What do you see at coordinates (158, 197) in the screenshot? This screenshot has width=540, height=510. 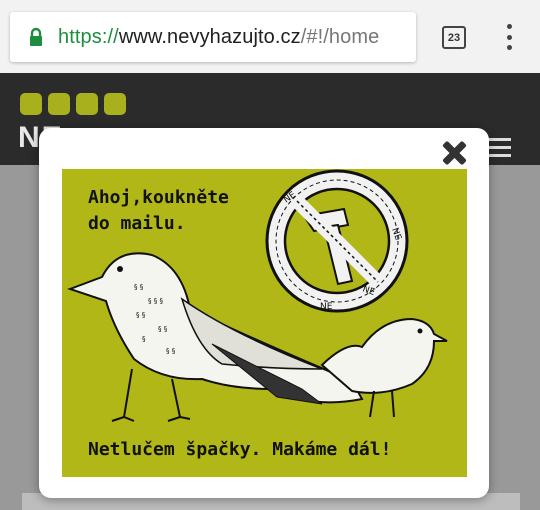 I see `promo-line-1: Ahoj,koukněte` at bounding box center [158, 197].